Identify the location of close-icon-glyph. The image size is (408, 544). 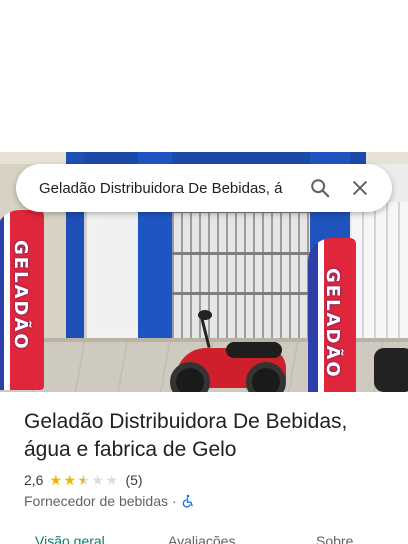
(360, 188).